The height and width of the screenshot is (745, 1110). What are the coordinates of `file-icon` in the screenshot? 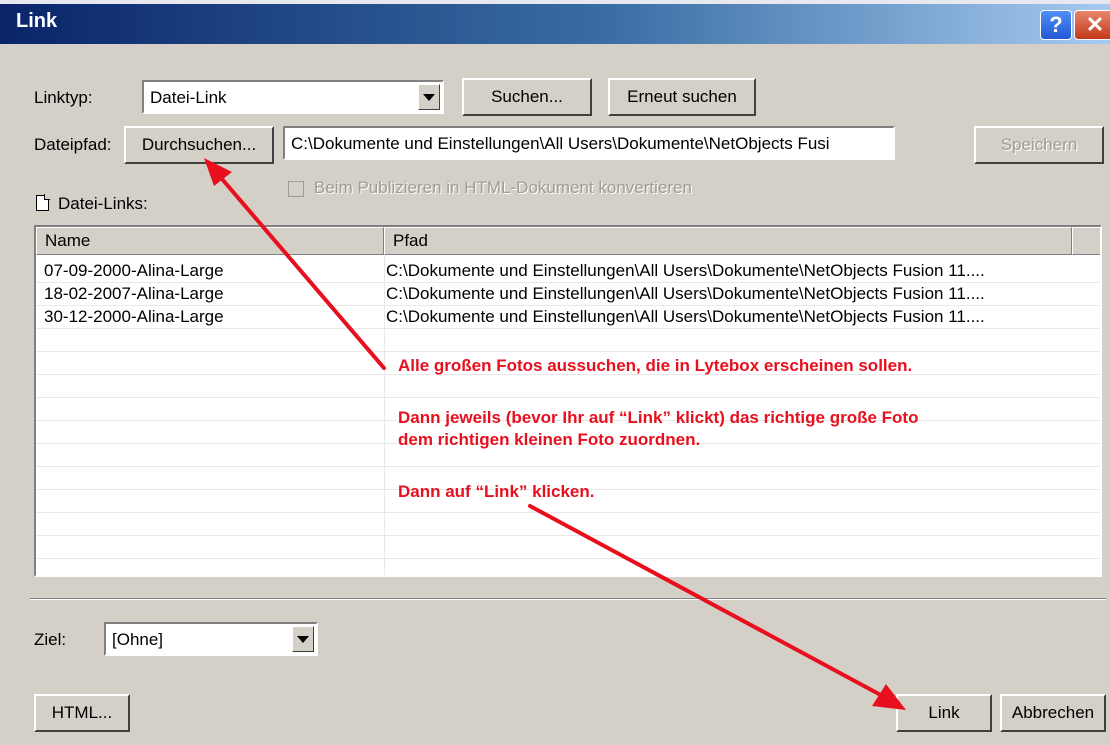 It's located at (43, 202).